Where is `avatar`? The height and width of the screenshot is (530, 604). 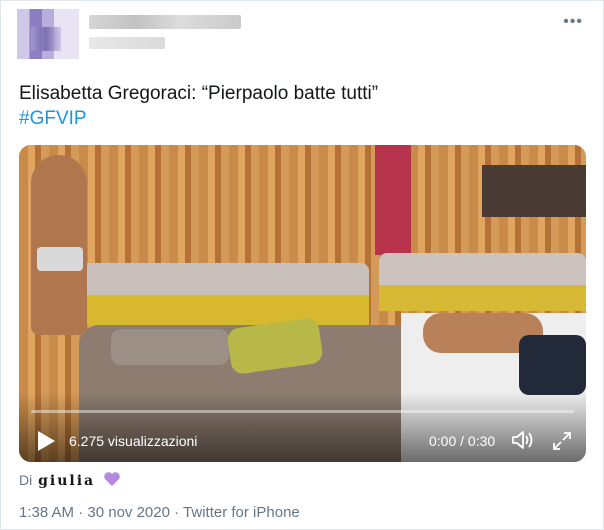 avatar is located at coordinates (48, 34).